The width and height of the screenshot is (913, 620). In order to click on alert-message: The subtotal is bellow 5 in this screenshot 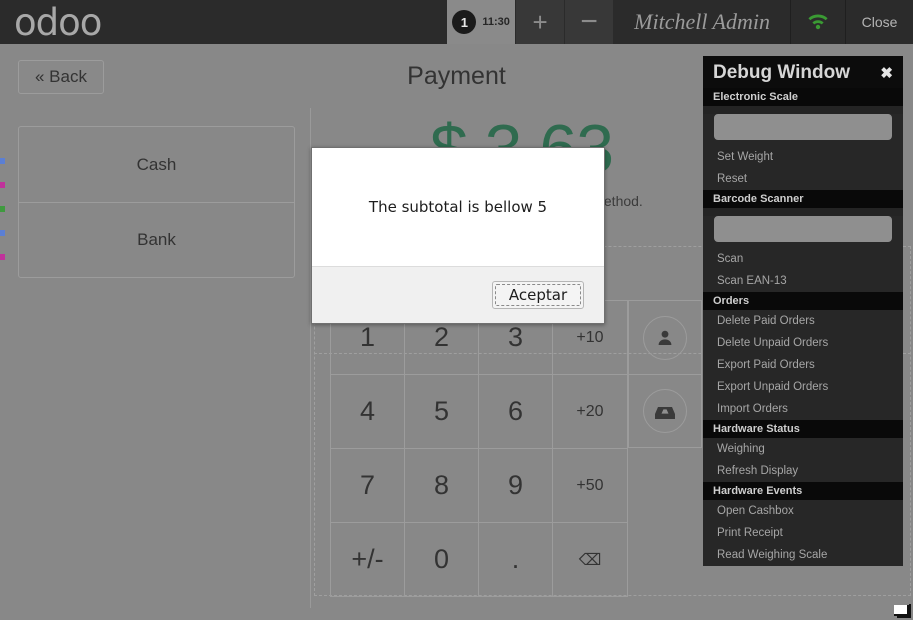, I will do `click(458, 207)`.